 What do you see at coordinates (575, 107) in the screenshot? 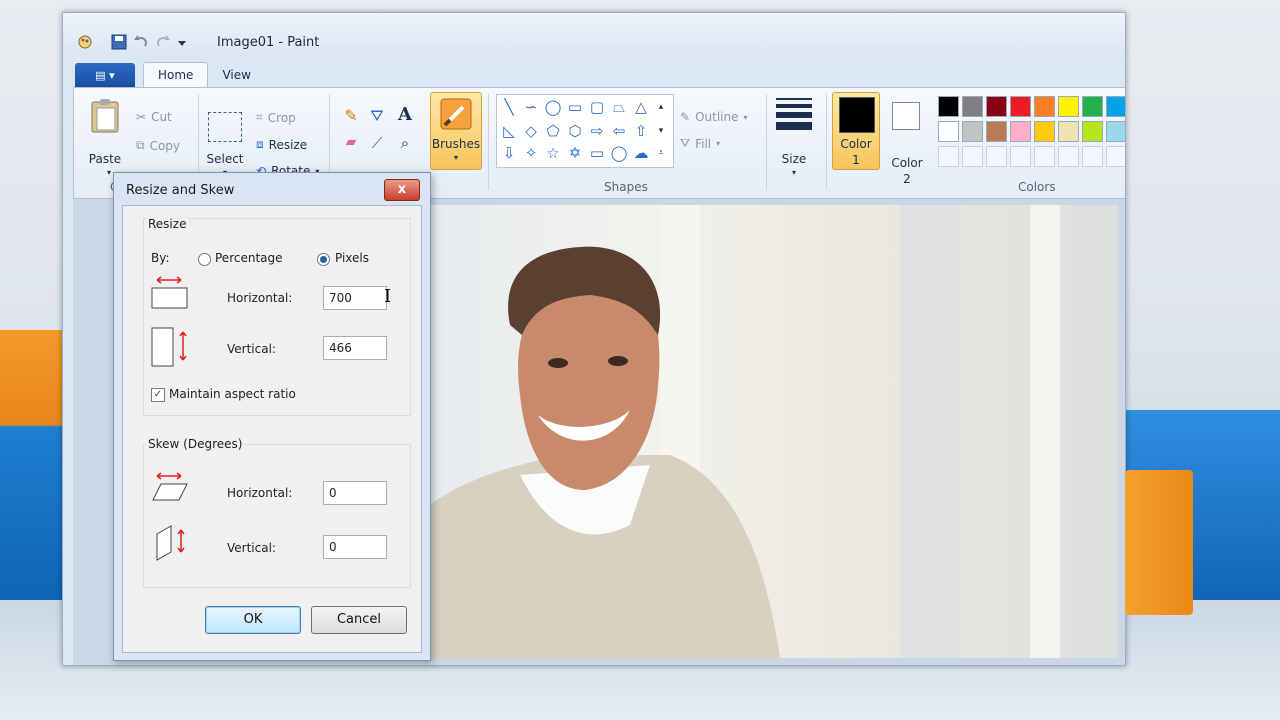
I see `rectangle-shape-icon: ▭` at bounding box center [575, 107].